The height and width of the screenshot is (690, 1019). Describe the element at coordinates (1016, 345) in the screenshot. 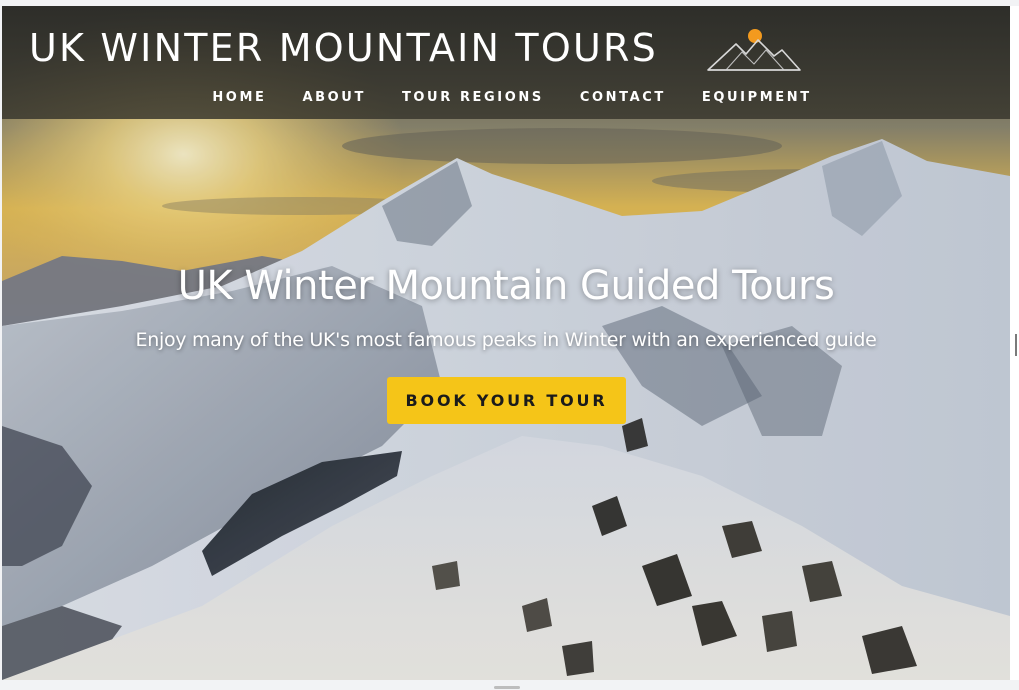

I see `scrollbar-thumb` at that location.